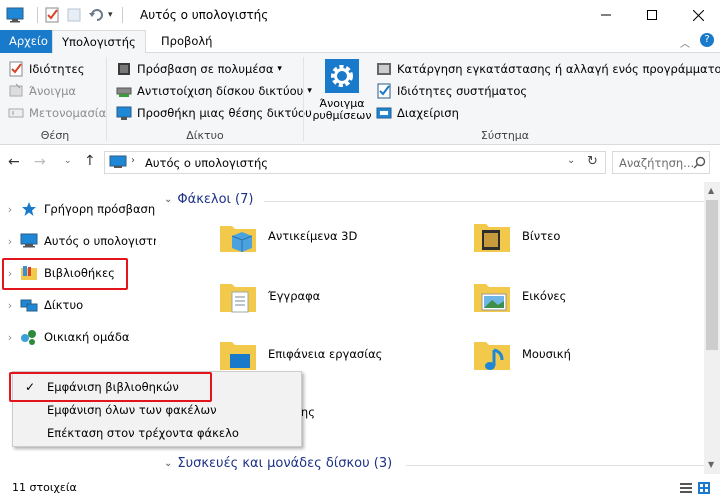 The image size is (720, 500). What do you see at coordinates (544, 296) in the screenshot?
I see `folder-label: Εικόνες` at bounding box center [544, 296].